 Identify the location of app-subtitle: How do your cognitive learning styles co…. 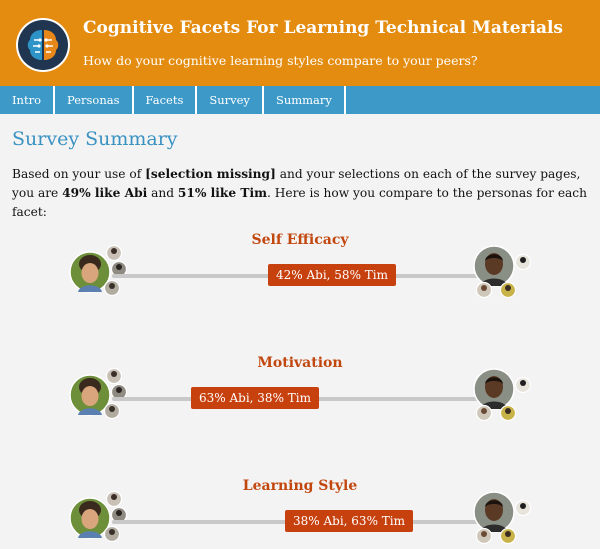
(280, 60).